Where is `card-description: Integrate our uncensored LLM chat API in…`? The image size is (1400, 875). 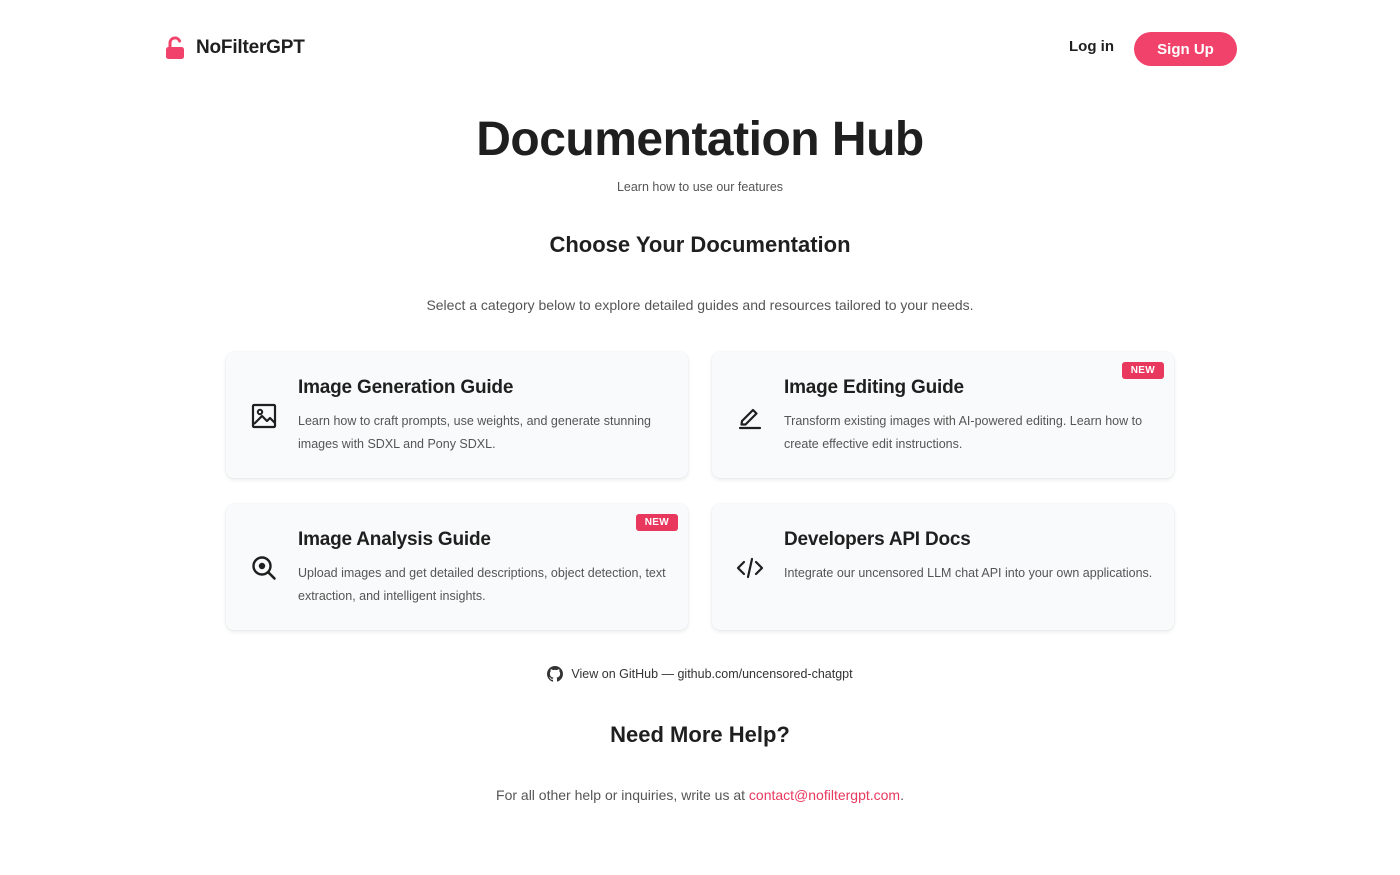 card-description: Integrate our uncensored LLM chat API in… is located at coordinates (968, 573).